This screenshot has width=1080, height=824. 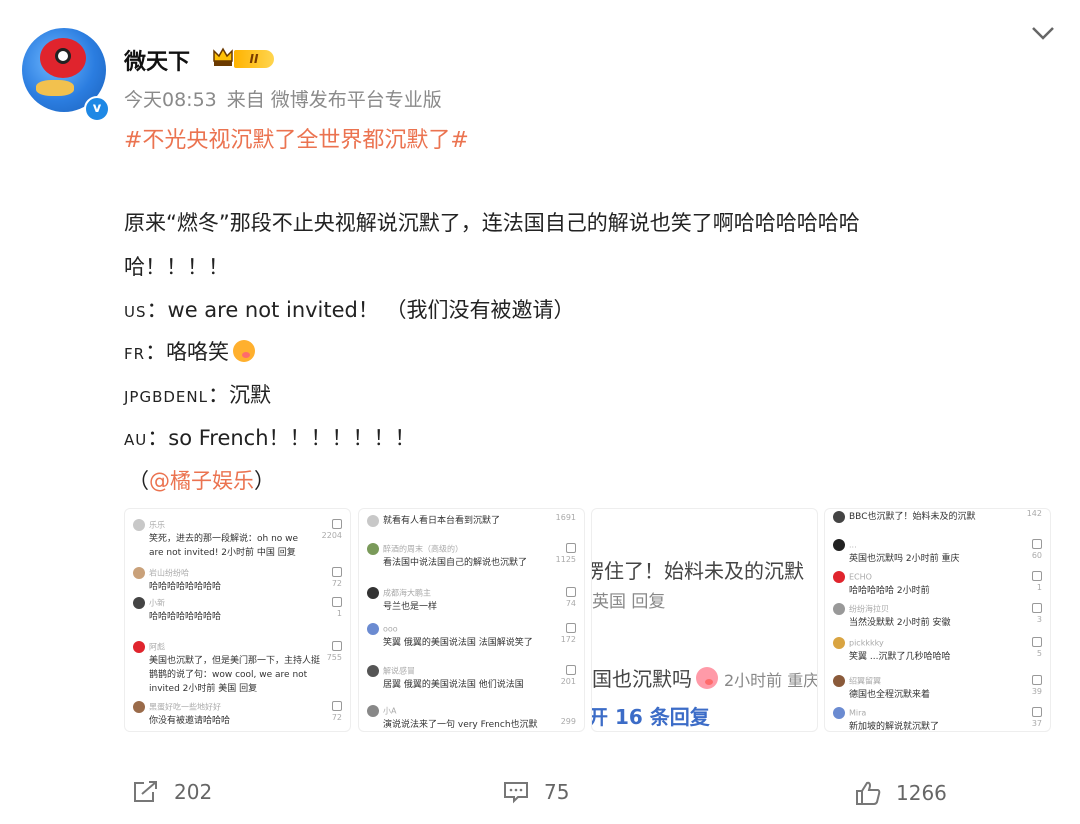 What do you see at coordinates (237, 609) in the screenshot?
I see `comment-row: 小新 哈哈哈哈哈哈哈哈 1` at bounding box center [237, 609].